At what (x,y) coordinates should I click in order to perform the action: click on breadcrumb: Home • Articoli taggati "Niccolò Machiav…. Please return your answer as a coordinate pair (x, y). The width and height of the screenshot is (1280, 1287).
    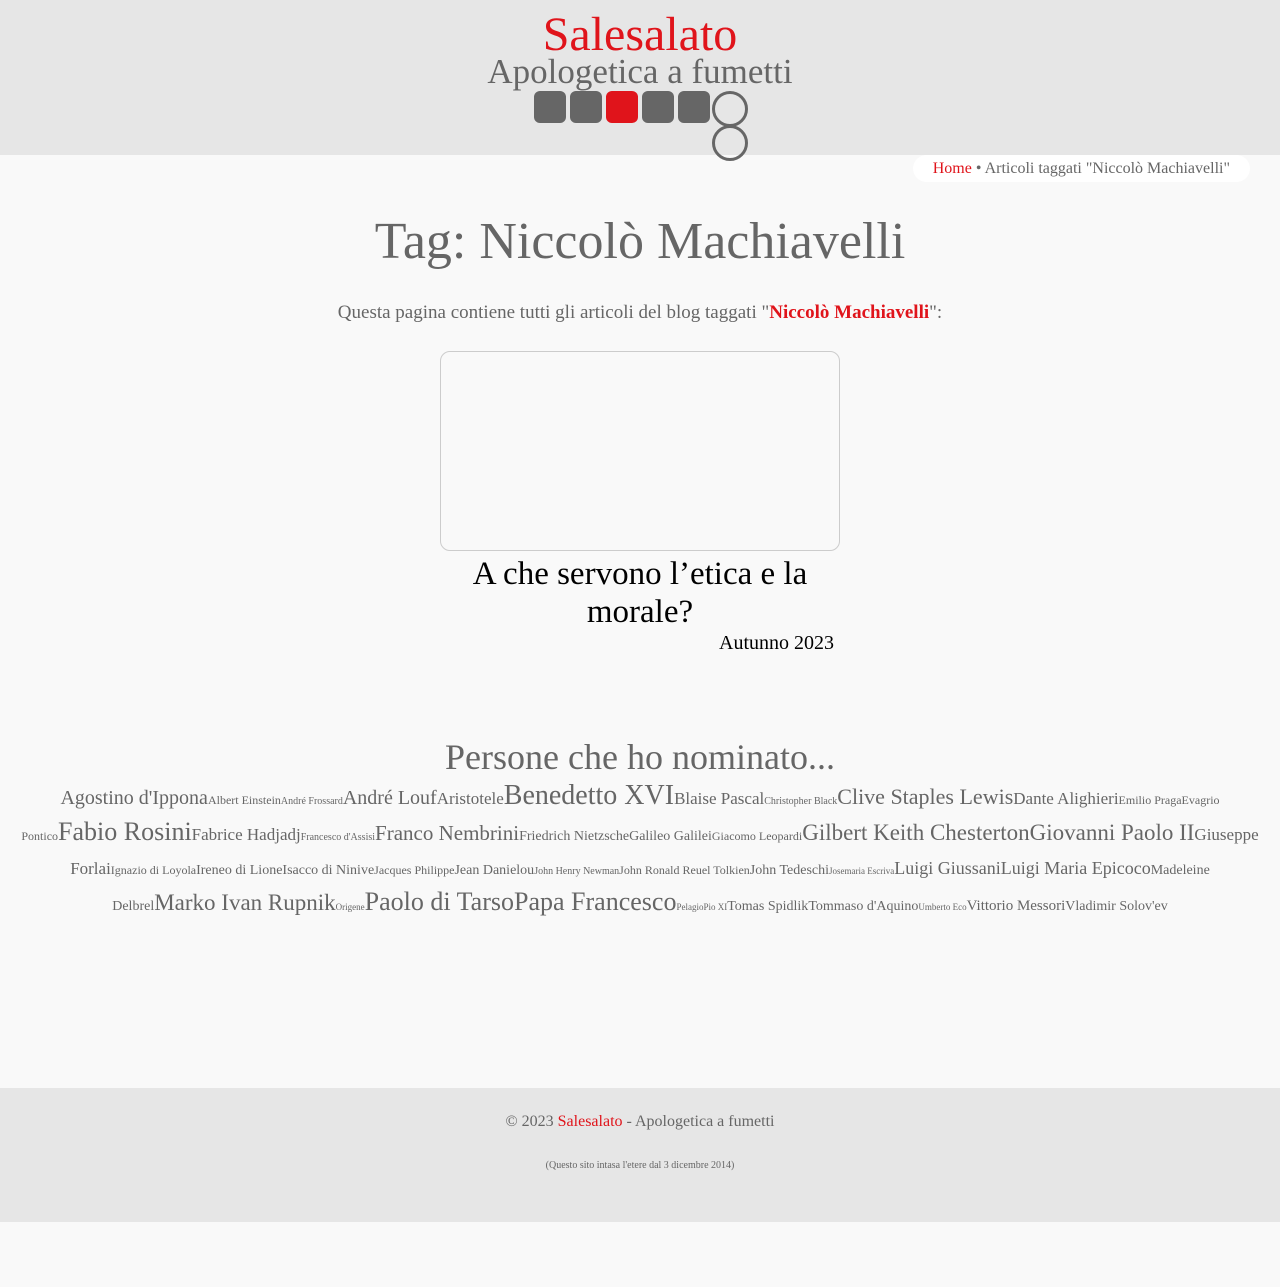
    Looking at the image, I should click on (1081, 168).